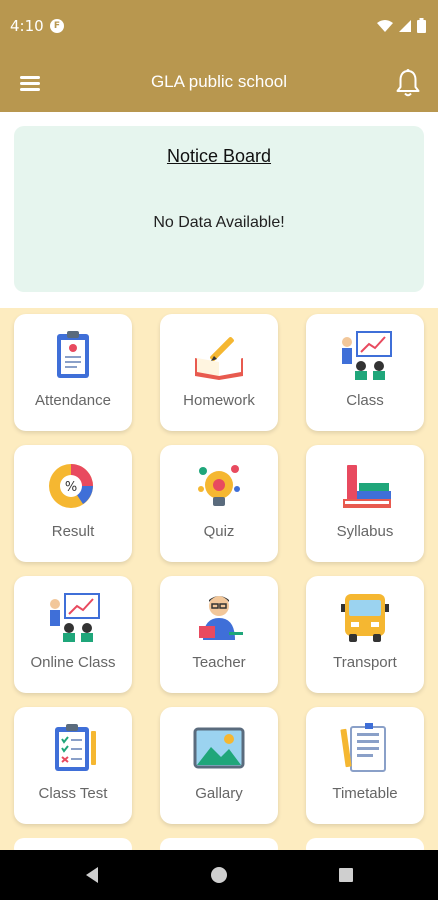 Image resolution: width=438 pixels, height=900 pixels. Describe the element at coordinates (365, 531) in the screenshot. I see `tile-label: Syllabus` at that location.